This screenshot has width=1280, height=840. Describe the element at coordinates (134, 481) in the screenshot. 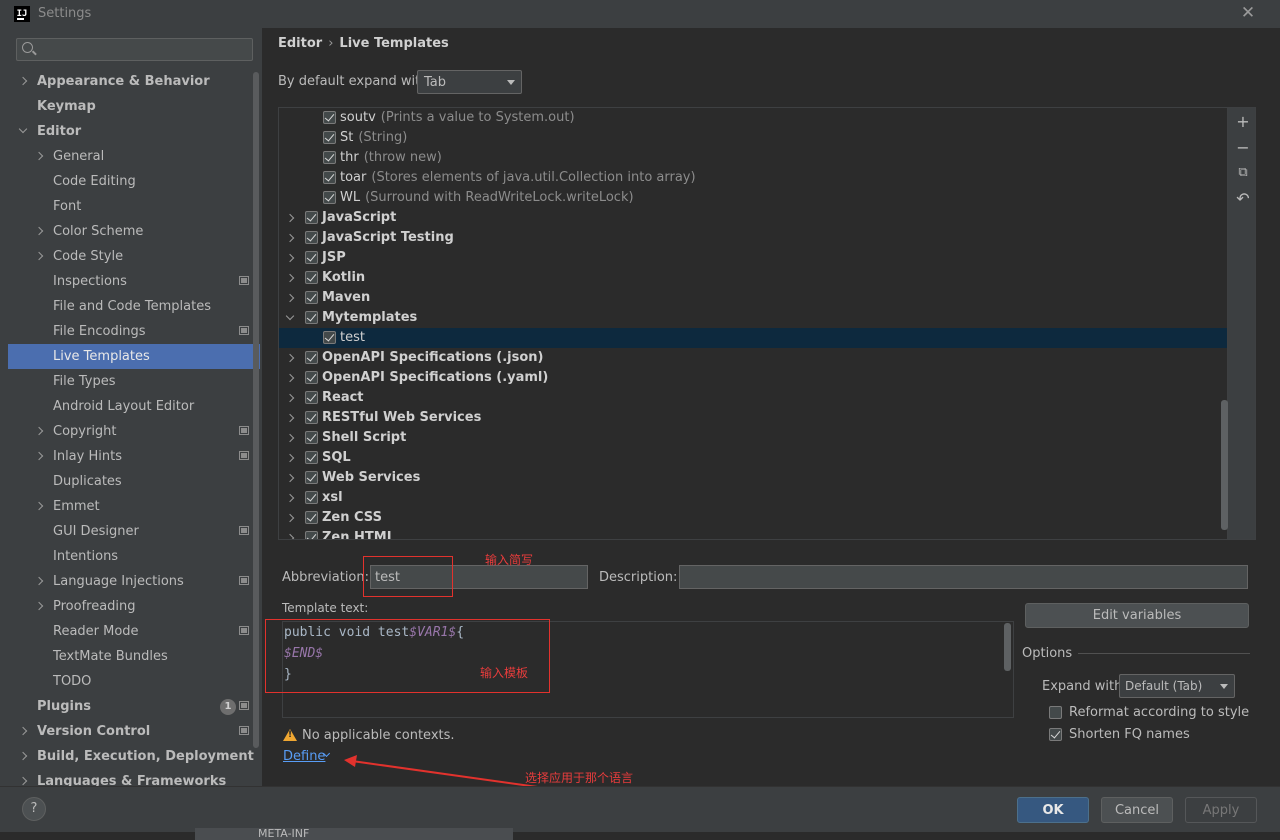

I see `sidebar-item-duplicates: Duplicates` at that location.